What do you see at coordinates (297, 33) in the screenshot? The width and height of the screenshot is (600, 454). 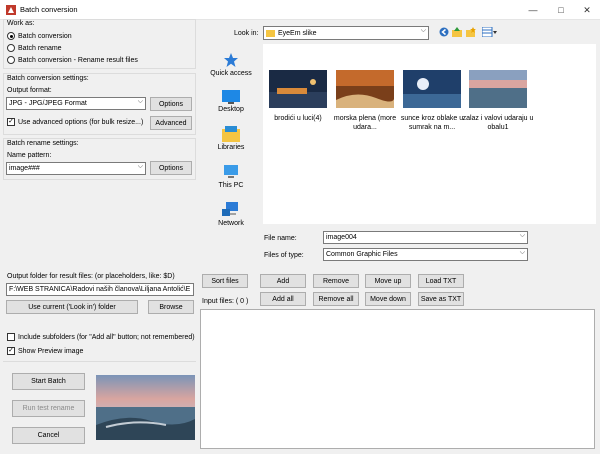 I see `look-in-value: EyeEm slike` at bounding box center [297, 33].